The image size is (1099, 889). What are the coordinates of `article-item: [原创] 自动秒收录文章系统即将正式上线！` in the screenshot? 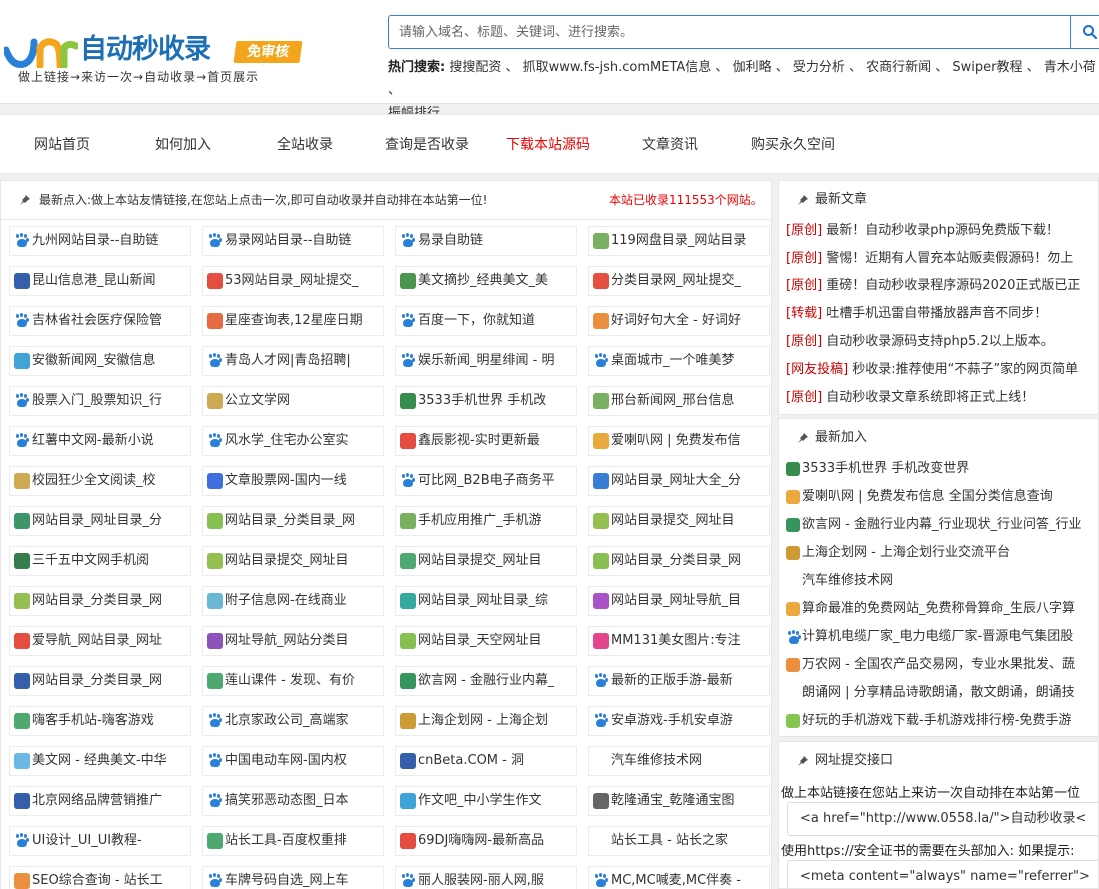 It's located at (910, 398).